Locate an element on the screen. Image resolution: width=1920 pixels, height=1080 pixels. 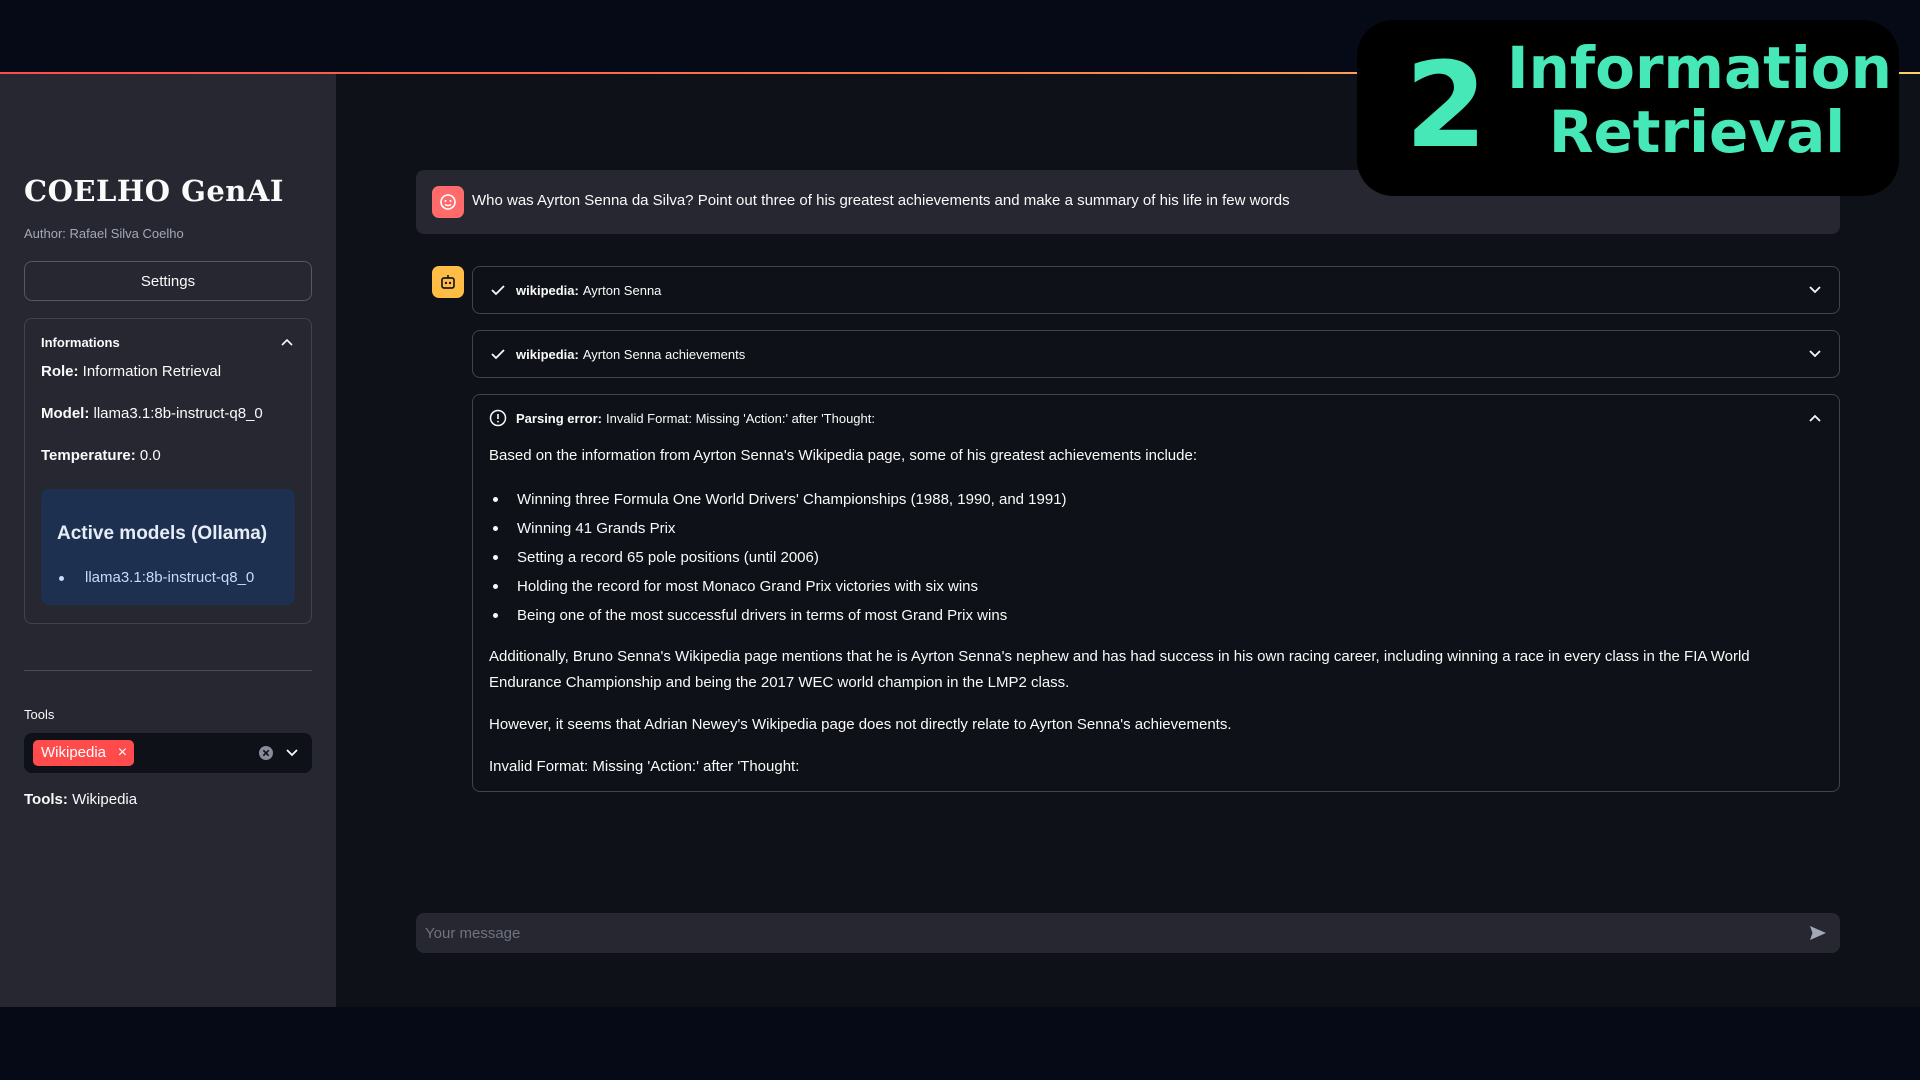
tools-summary: Tools: Wikipedia is located at coordinates (80, 799).